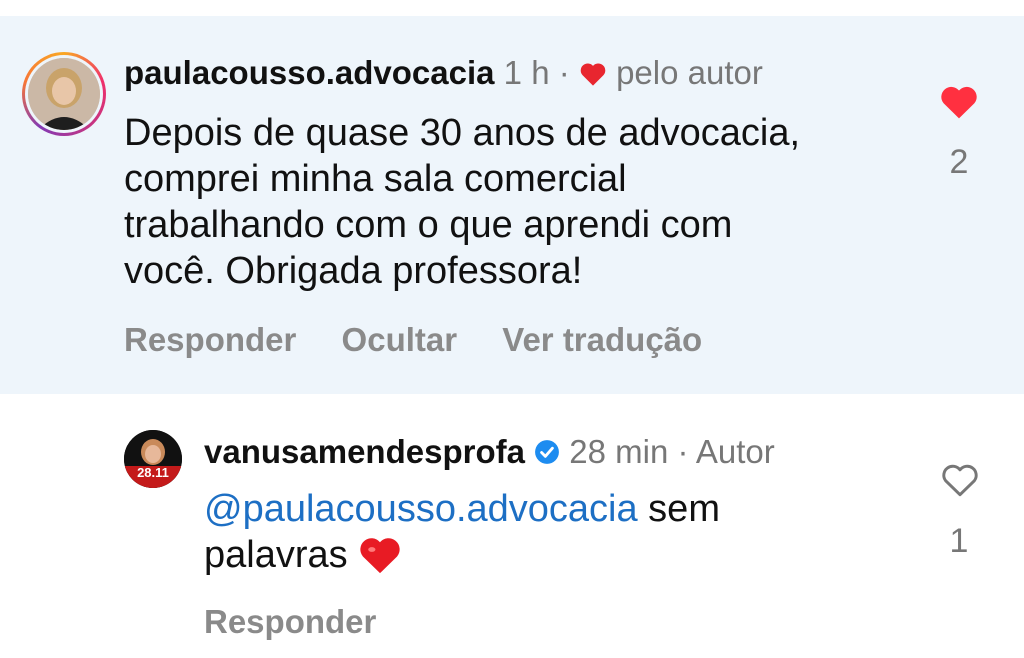 The height and width of the screenshot is (658, 1024). Describe the element at coordinates (428, 225) in the screenshot. I see `comment-line: trabalhando com o que aprendi com` at that location.